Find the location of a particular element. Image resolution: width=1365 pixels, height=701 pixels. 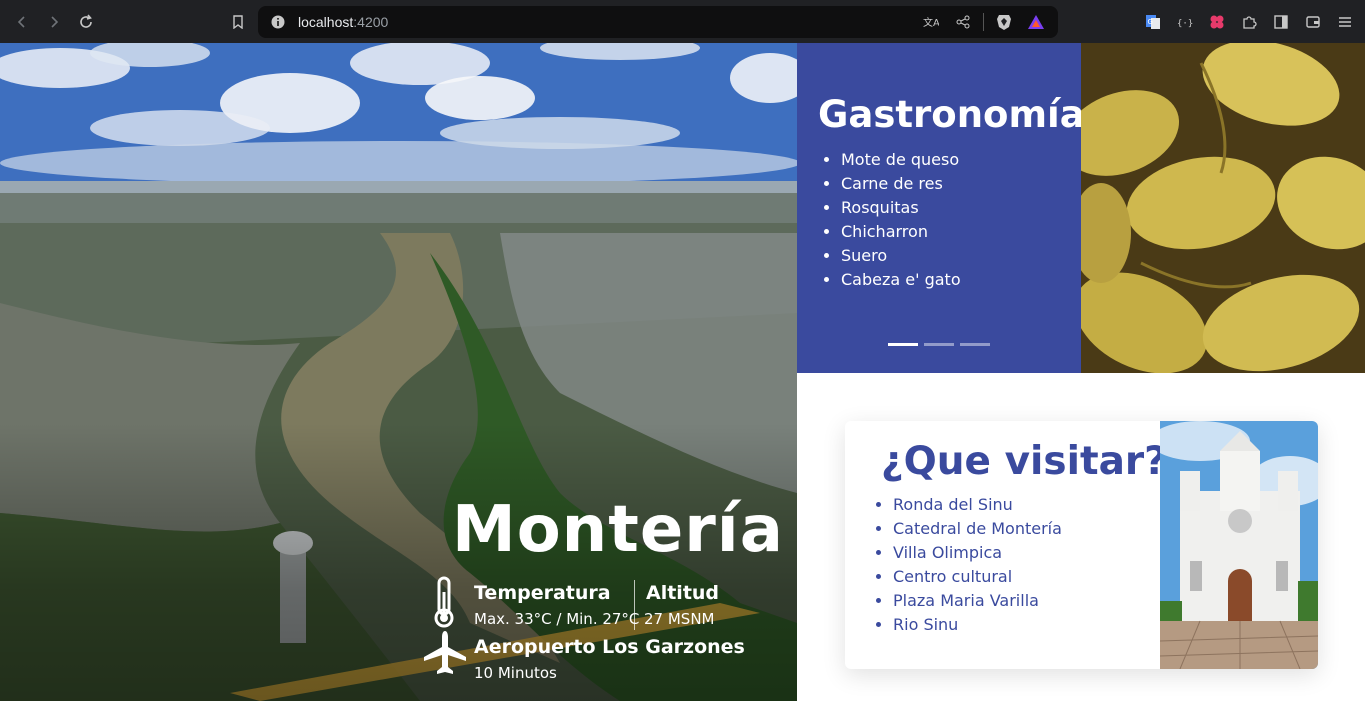

url-text: localhost:4200 is located at coordinates (343, 22).